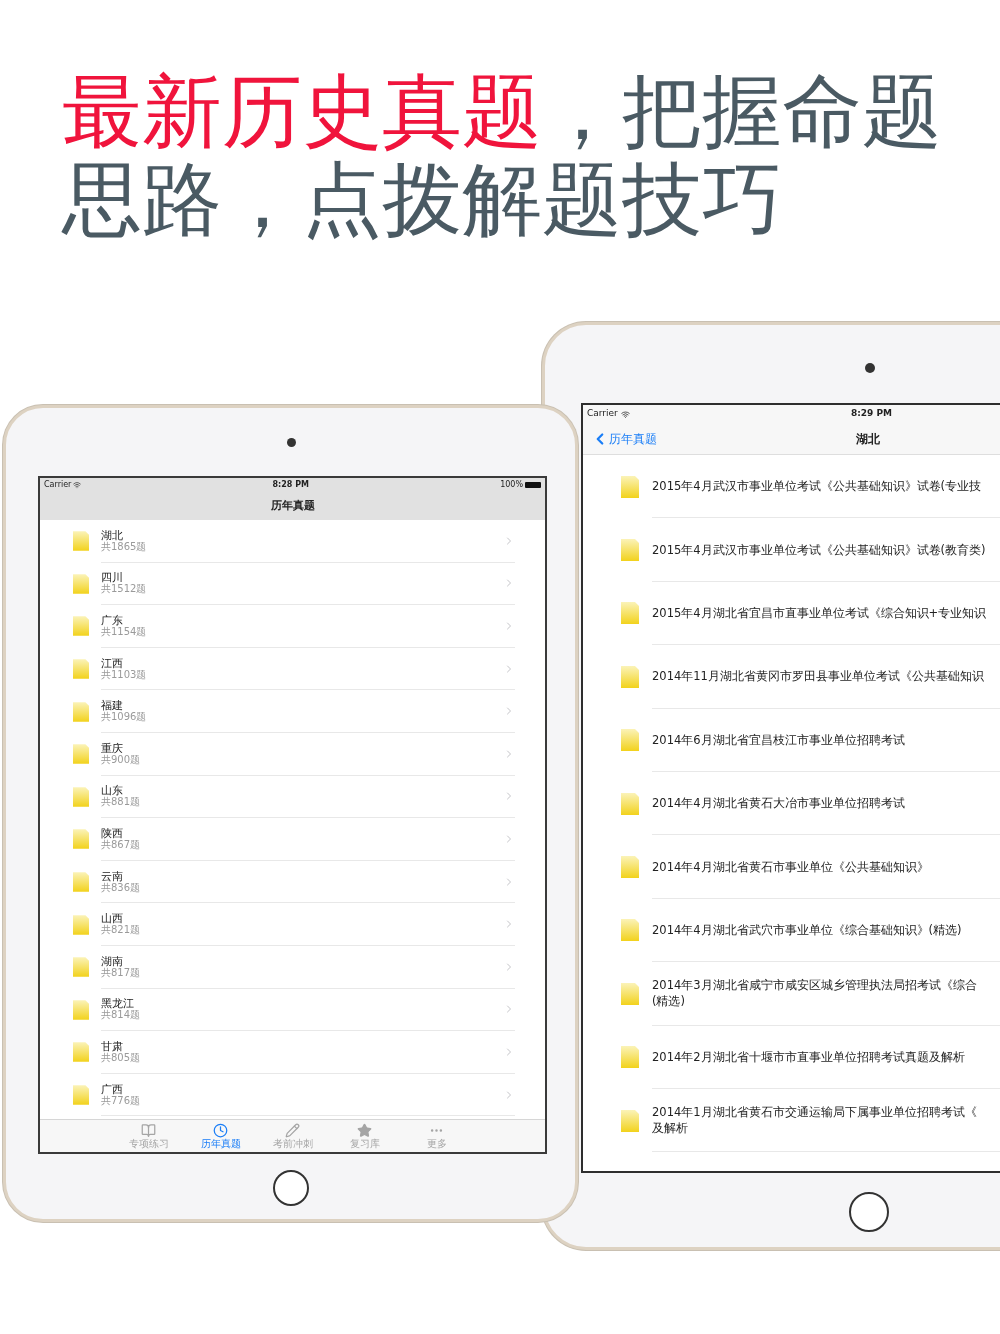 The image size is (1000, 1334). I want to click on exam-row: 2015年4月武汉市事业单位考试《公共基础知识》试卷(专业技, so click(791, 487).